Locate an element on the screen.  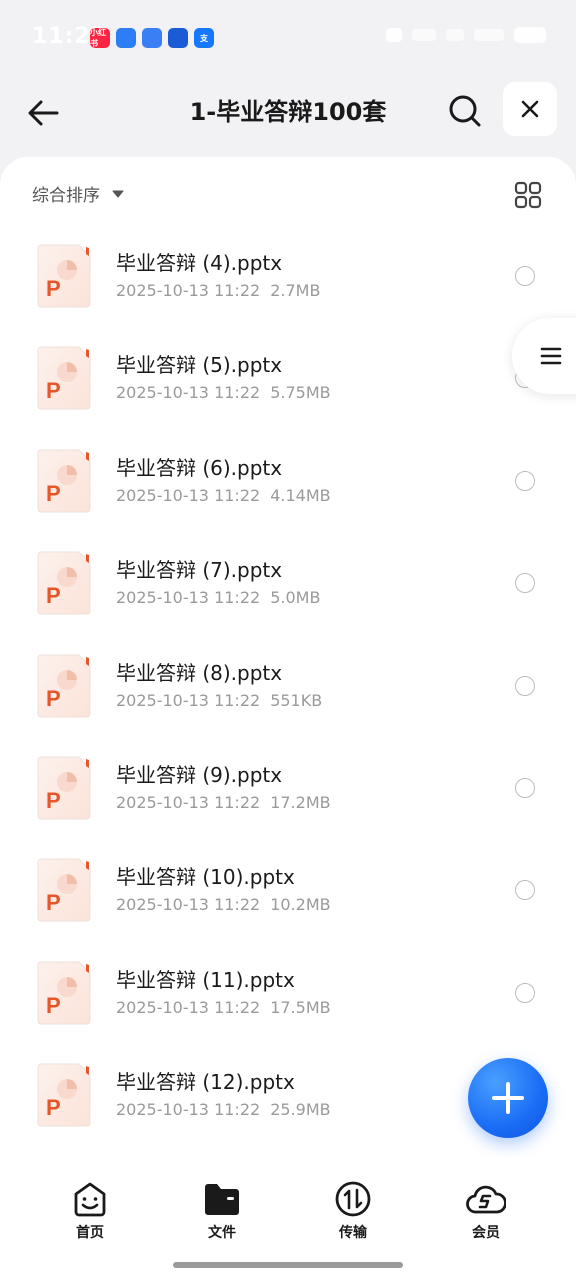
wifi-icon is located at coordinates (455, 35).